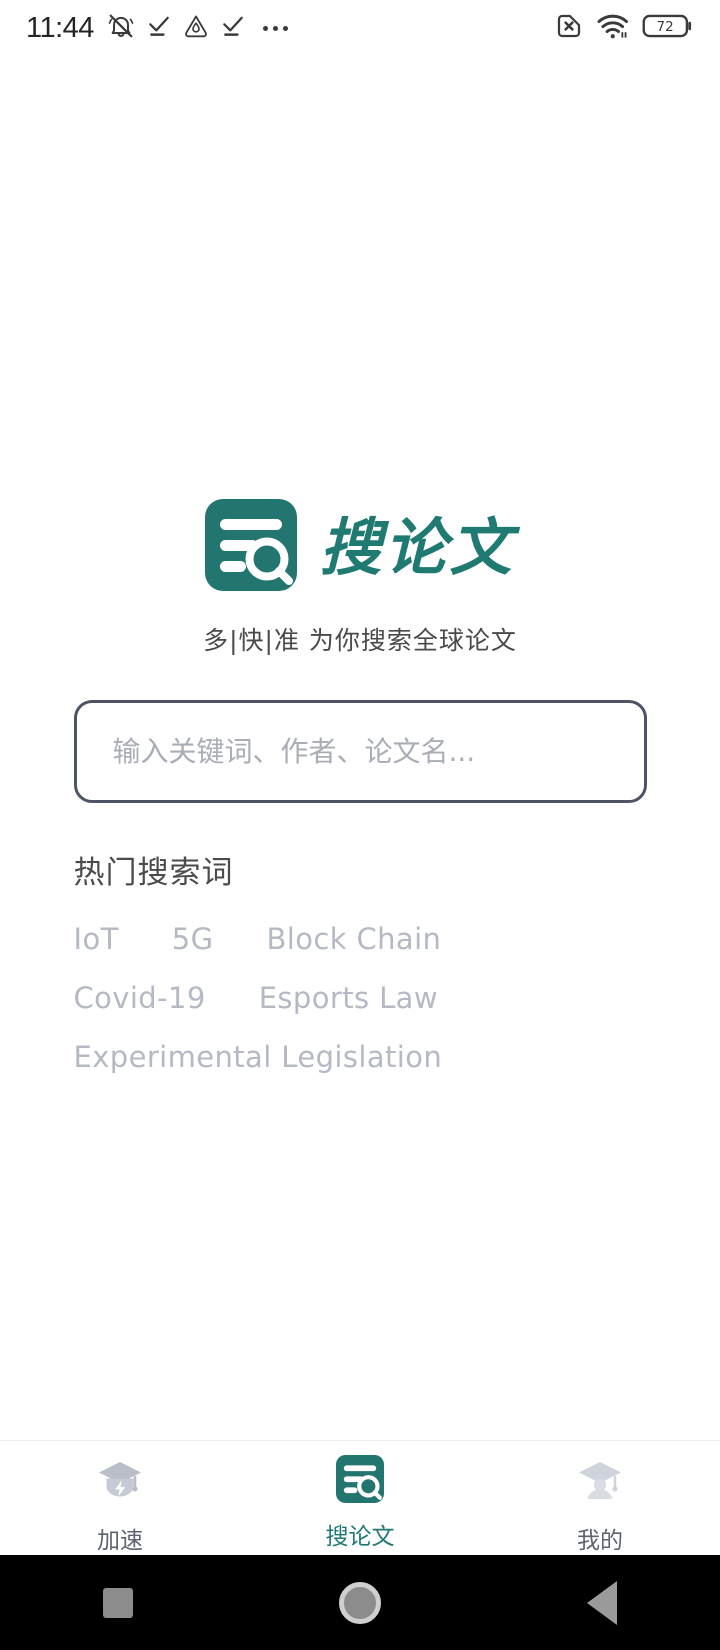 Image resolution: width=720 pixels, height=1650 pixels. I want to click on brand-title: 搜论文, so click(417, 547).